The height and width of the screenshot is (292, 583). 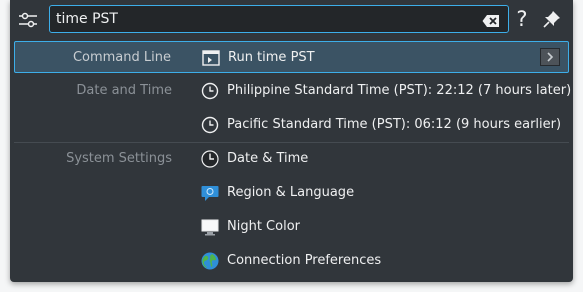 I want to click on chevron-right-icon, so click(x=550, y=57).